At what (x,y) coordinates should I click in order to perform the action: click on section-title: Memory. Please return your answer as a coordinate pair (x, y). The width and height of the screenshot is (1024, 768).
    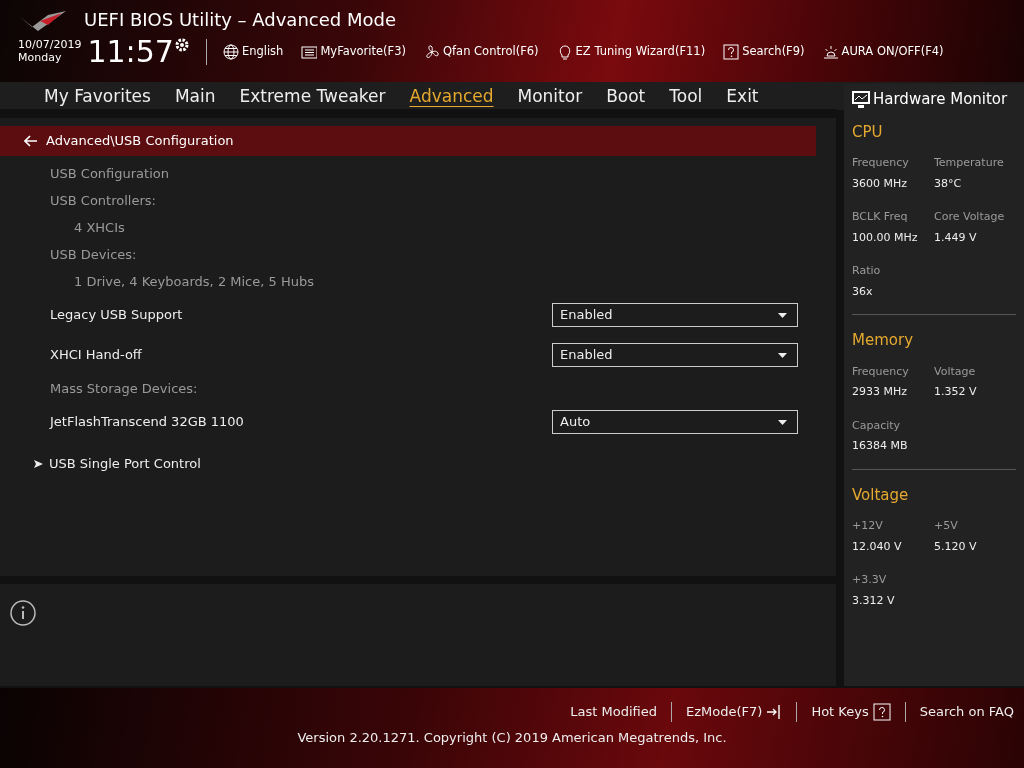
    Looking at the image, I should click on (883, 340).